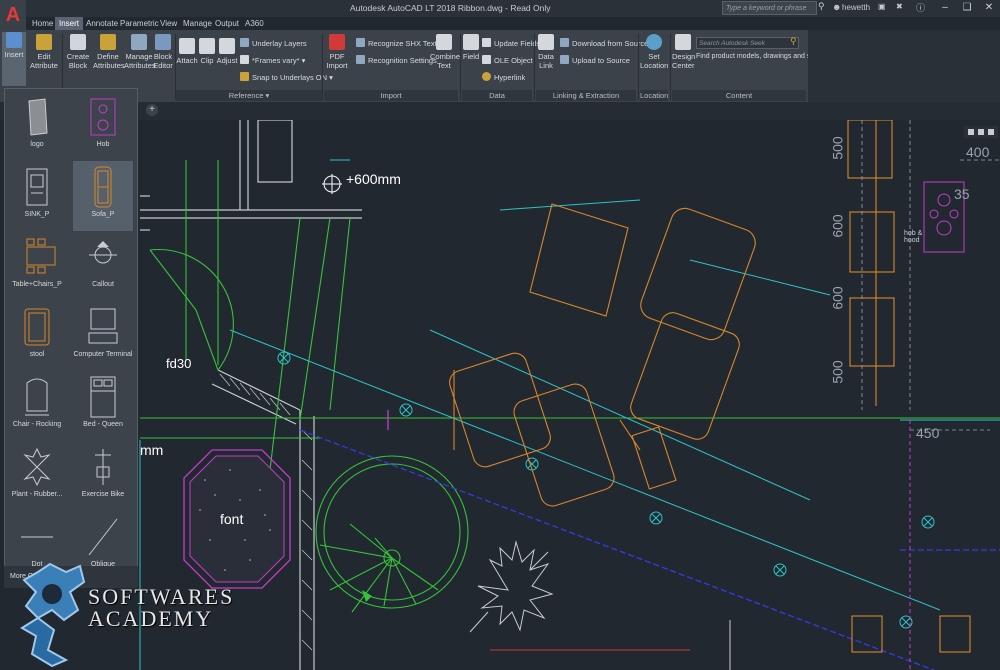  Describe the element at coordinates (273, 43) in the screenshot. I see `underlay-layers-button: Underlay Layers` at that location.